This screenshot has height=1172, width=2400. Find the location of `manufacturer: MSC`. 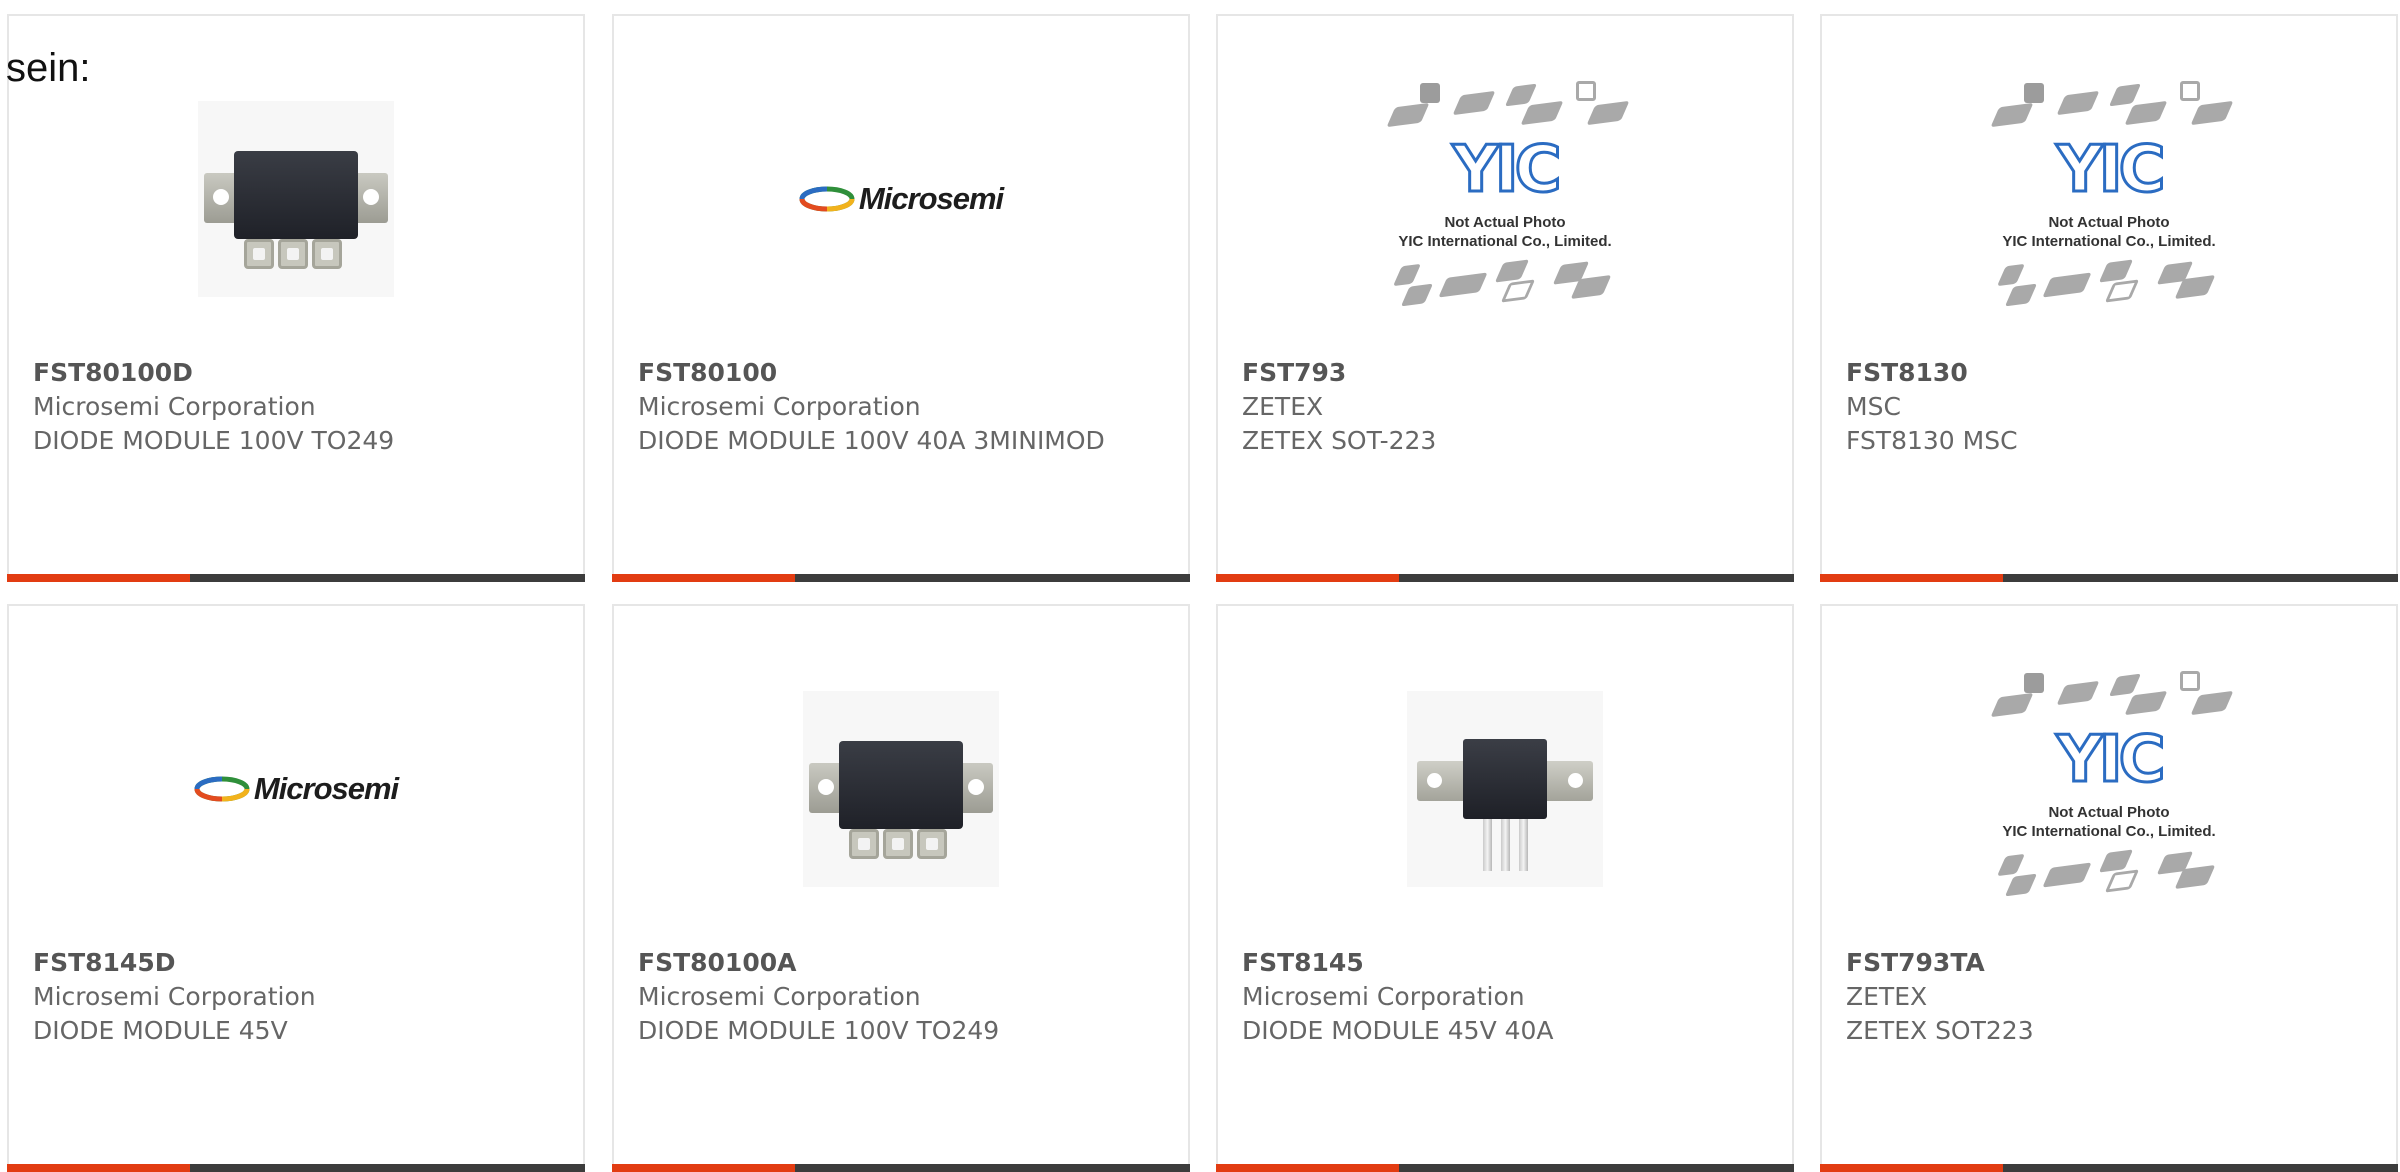

manufacturer: MSC is located at coordinates (1873, 406).